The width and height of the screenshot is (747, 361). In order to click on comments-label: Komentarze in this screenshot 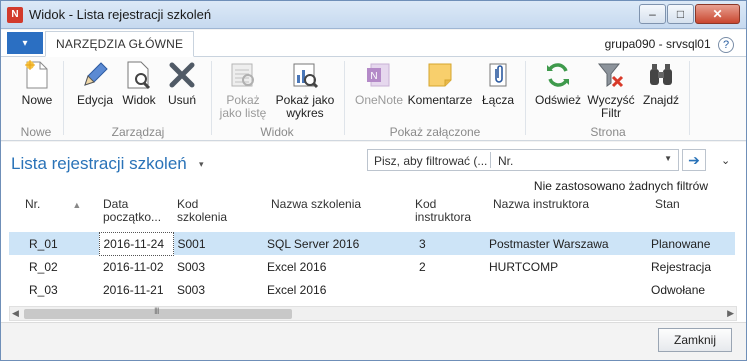, I will do `click(440, 100)`.